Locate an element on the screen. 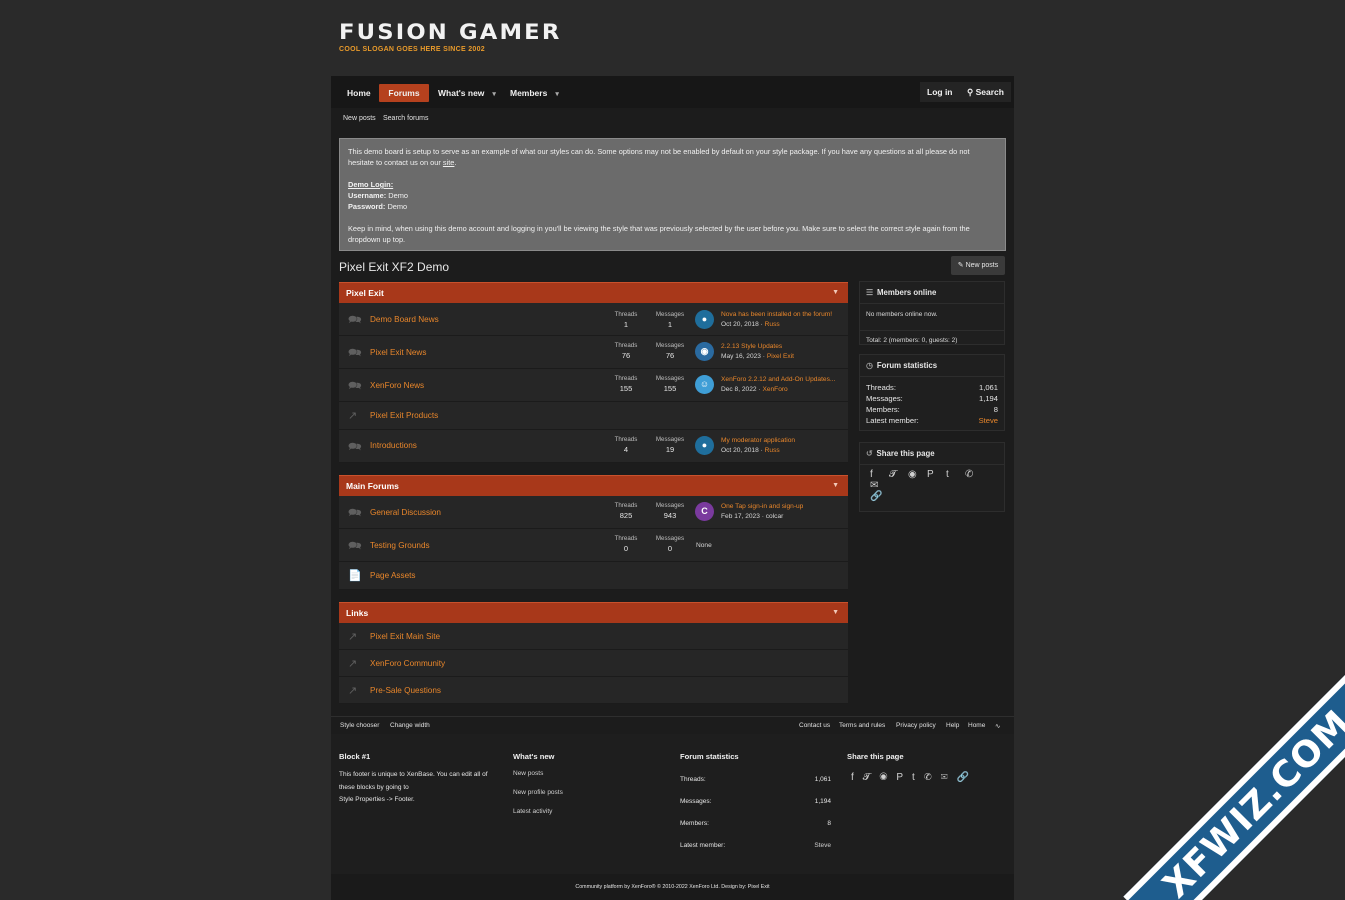  last-post-title: 2.2.13 Style Updates is located at coordinates (751, 346).